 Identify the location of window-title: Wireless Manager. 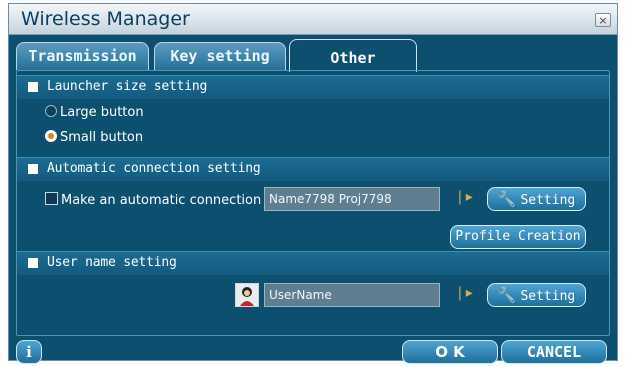
(105, 19).